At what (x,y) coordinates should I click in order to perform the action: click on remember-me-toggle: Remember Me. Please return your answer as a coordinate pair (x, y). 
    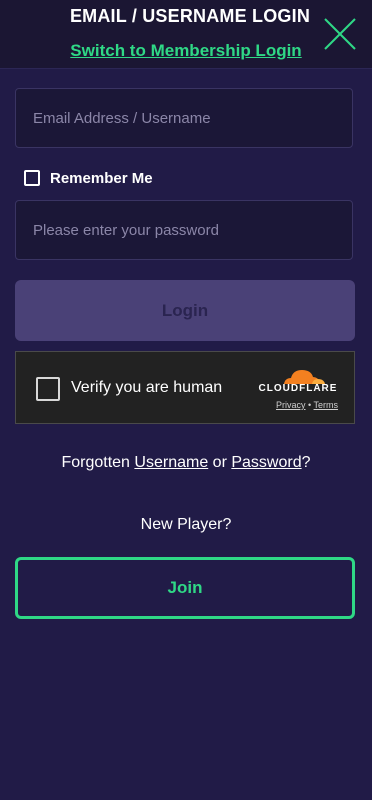
    Looking at the image, I should click on (88, 178).